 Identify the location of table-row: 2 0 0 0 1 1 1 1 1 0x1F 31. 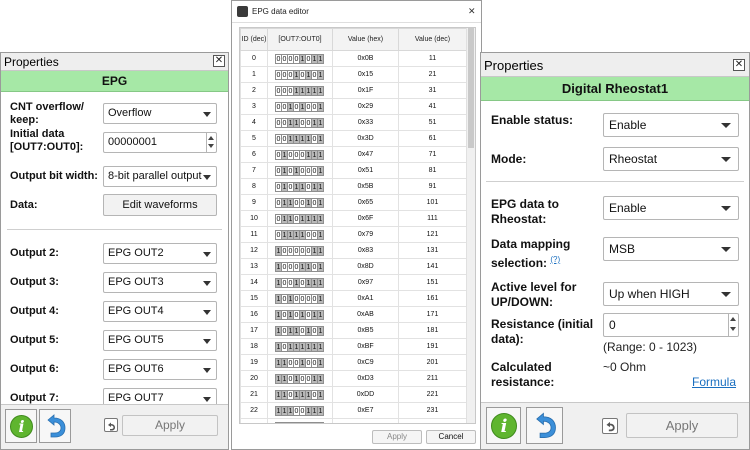
(353, 90).